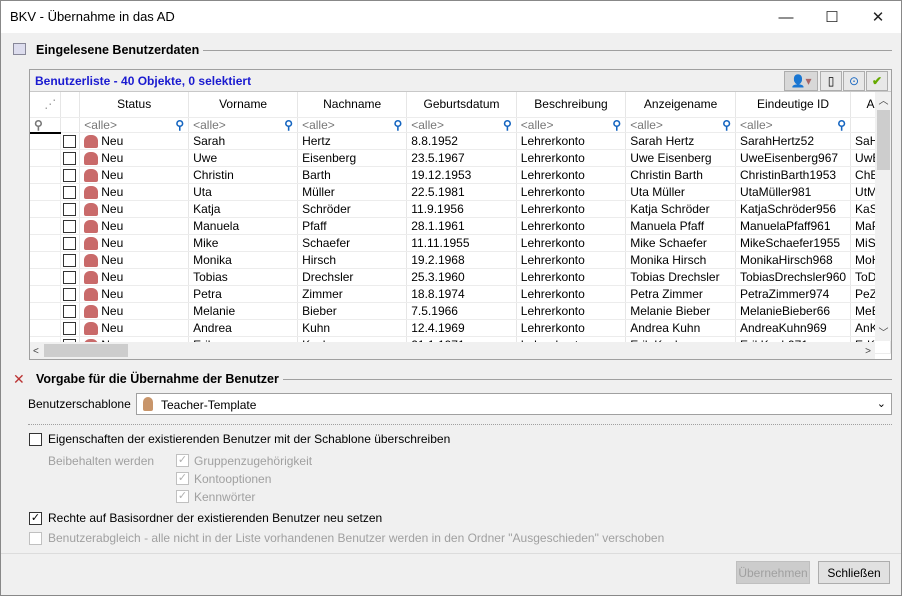 This screenshot has width=902, height=596. What do you see at coordinates (143, 81) in the screenshot?
I see `grid-caption: Benutzerliste - 40 Objekte, 0 selektiert` at bounding box center [143, 81].